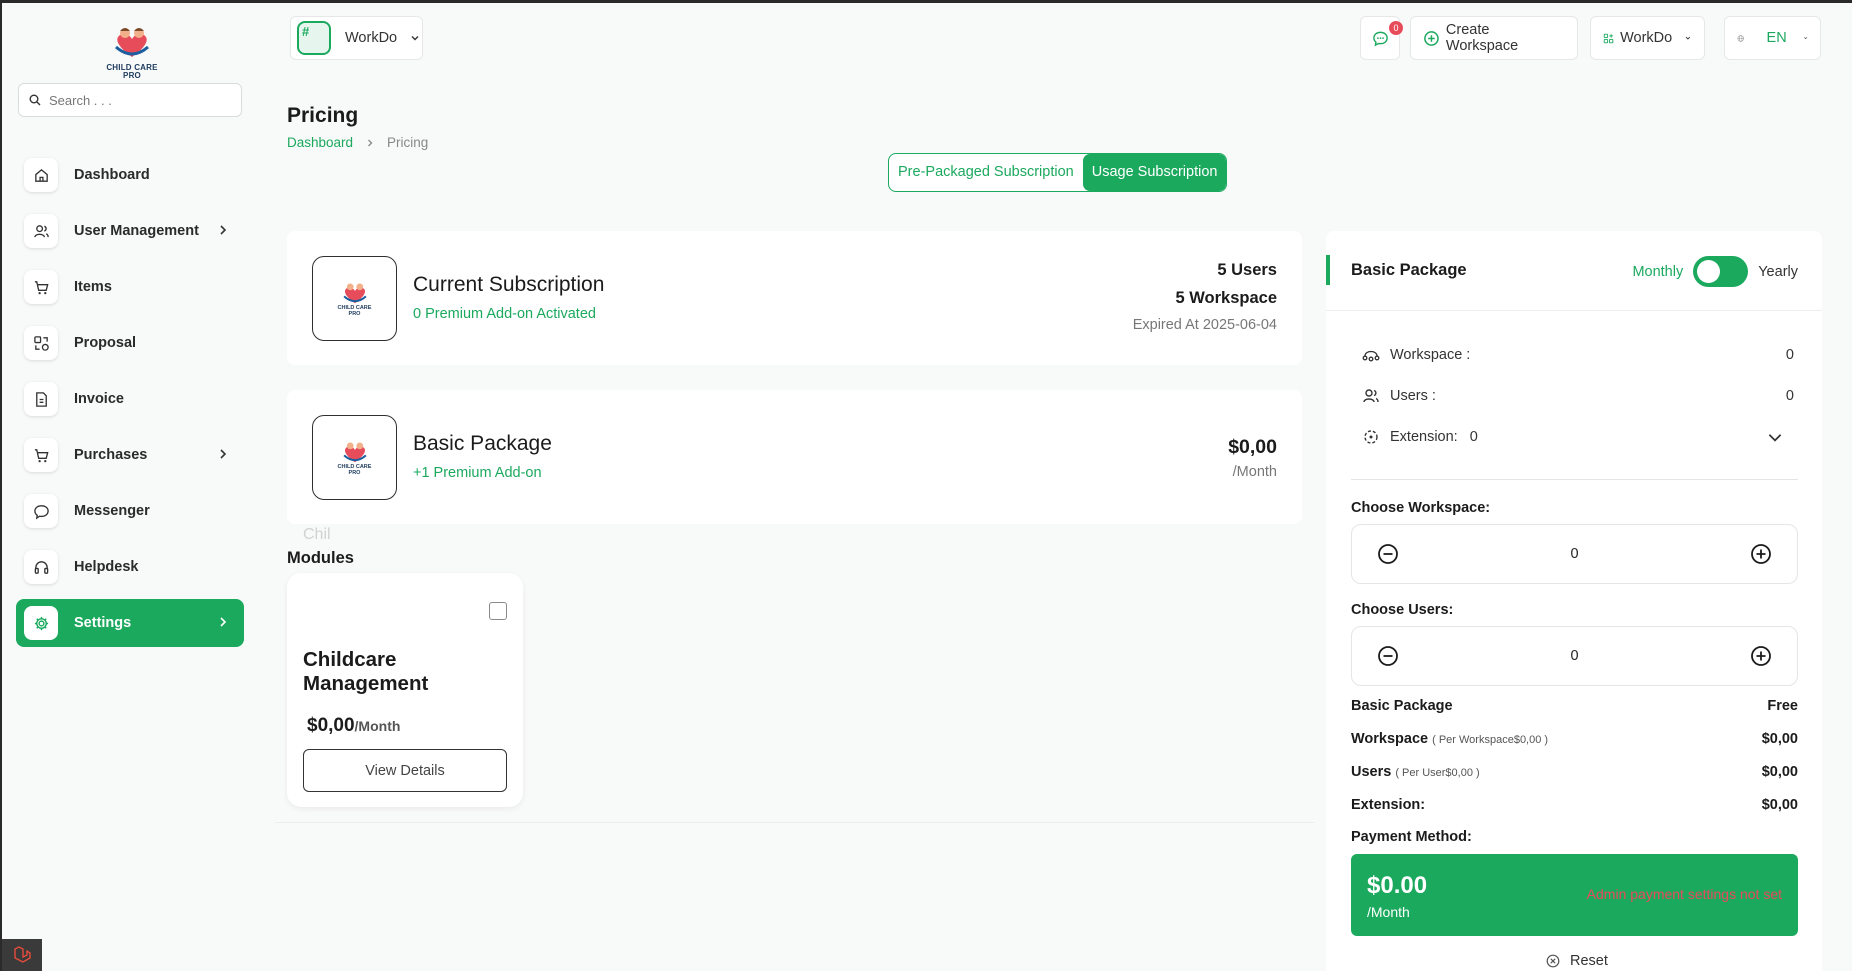 The image size is (1852, 971). I want to click on language-selector: EN, so click(1772, 38).